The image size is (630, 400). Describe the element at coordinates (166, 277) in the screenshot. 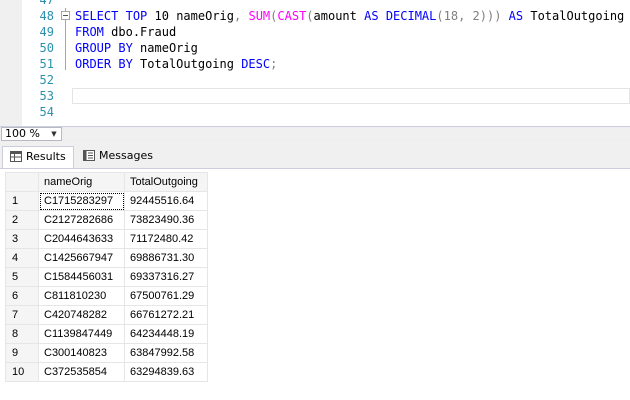

I see `cell-totaloutgoing: 69337316.27` at that location.